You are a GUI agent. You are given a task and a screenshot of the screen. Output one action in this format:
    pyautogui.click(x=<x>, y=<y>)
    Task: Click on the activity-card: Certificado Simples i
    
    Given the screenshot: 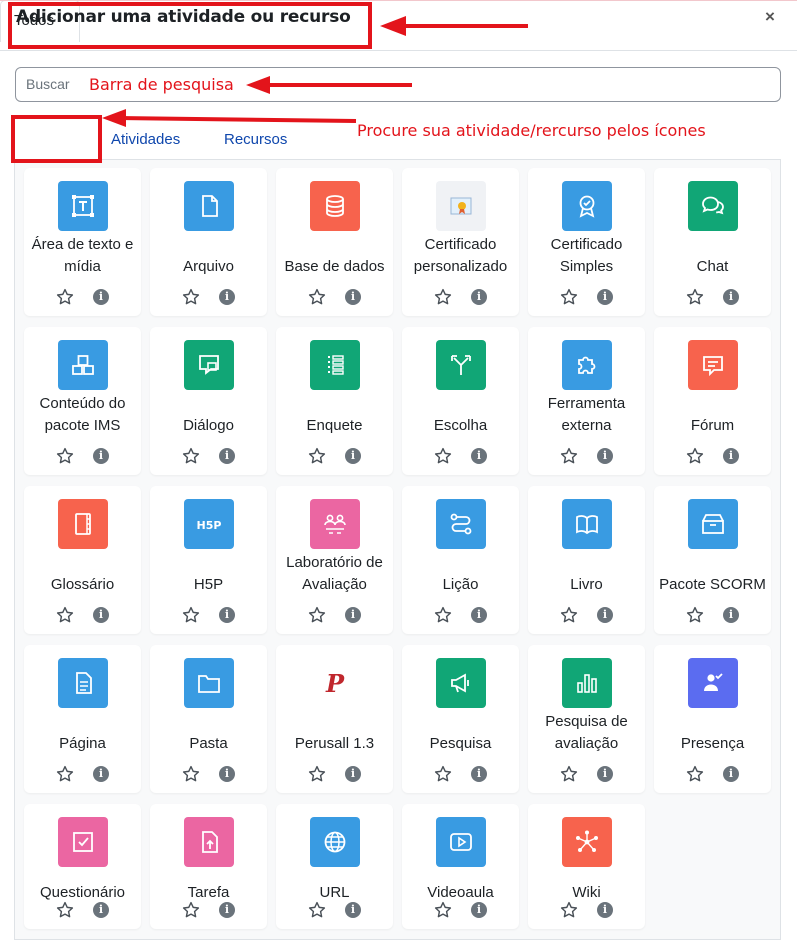 What is the action you would take?
    pyautogui.click(x=586, y=242)
    